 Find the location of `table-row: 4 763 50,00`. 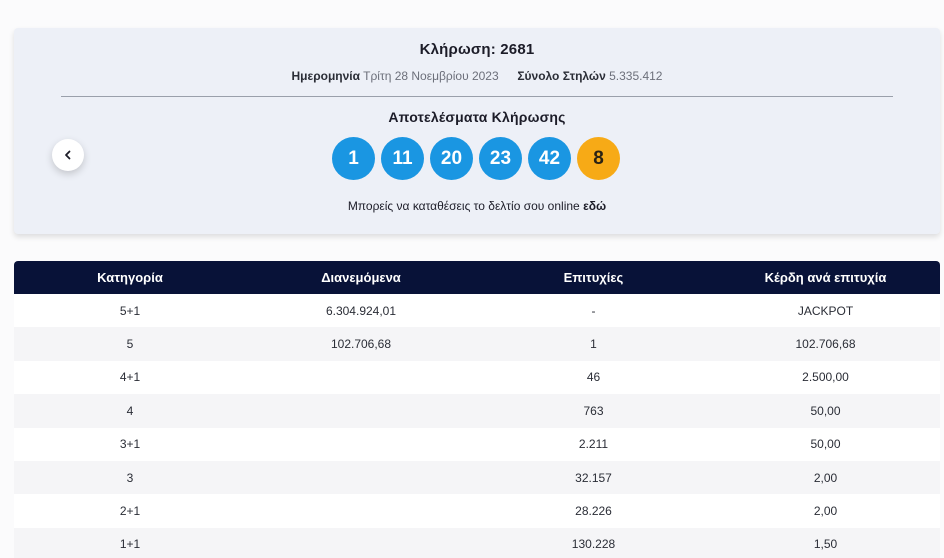

table-row: 4 763 50,00 is located at coordinates (477, 411).